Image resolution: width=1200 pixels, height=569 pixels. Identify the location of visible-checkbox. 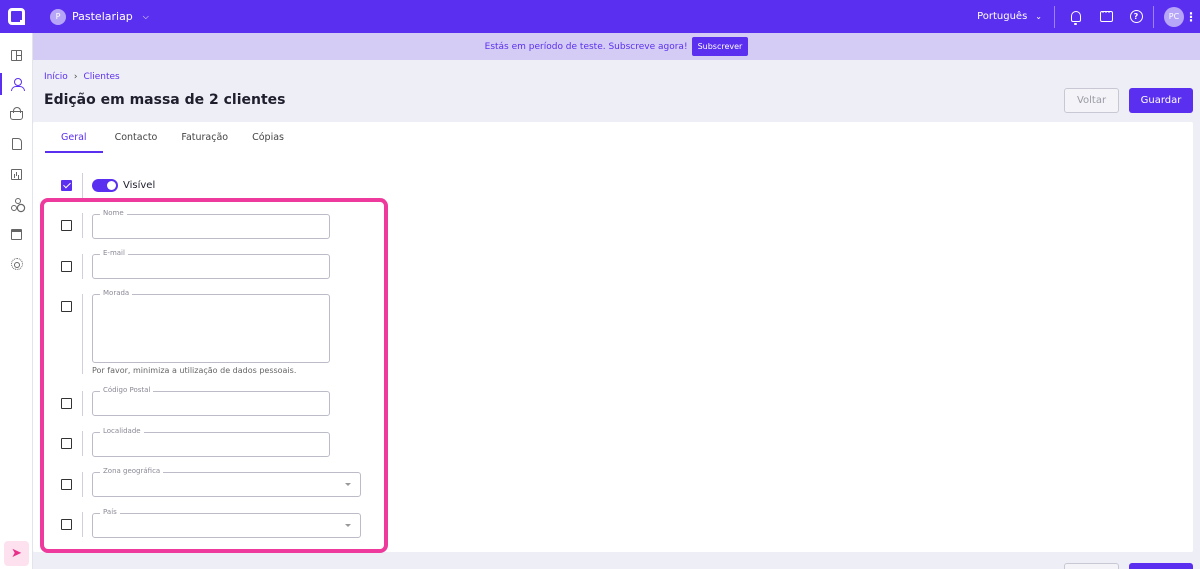
(66, 185).